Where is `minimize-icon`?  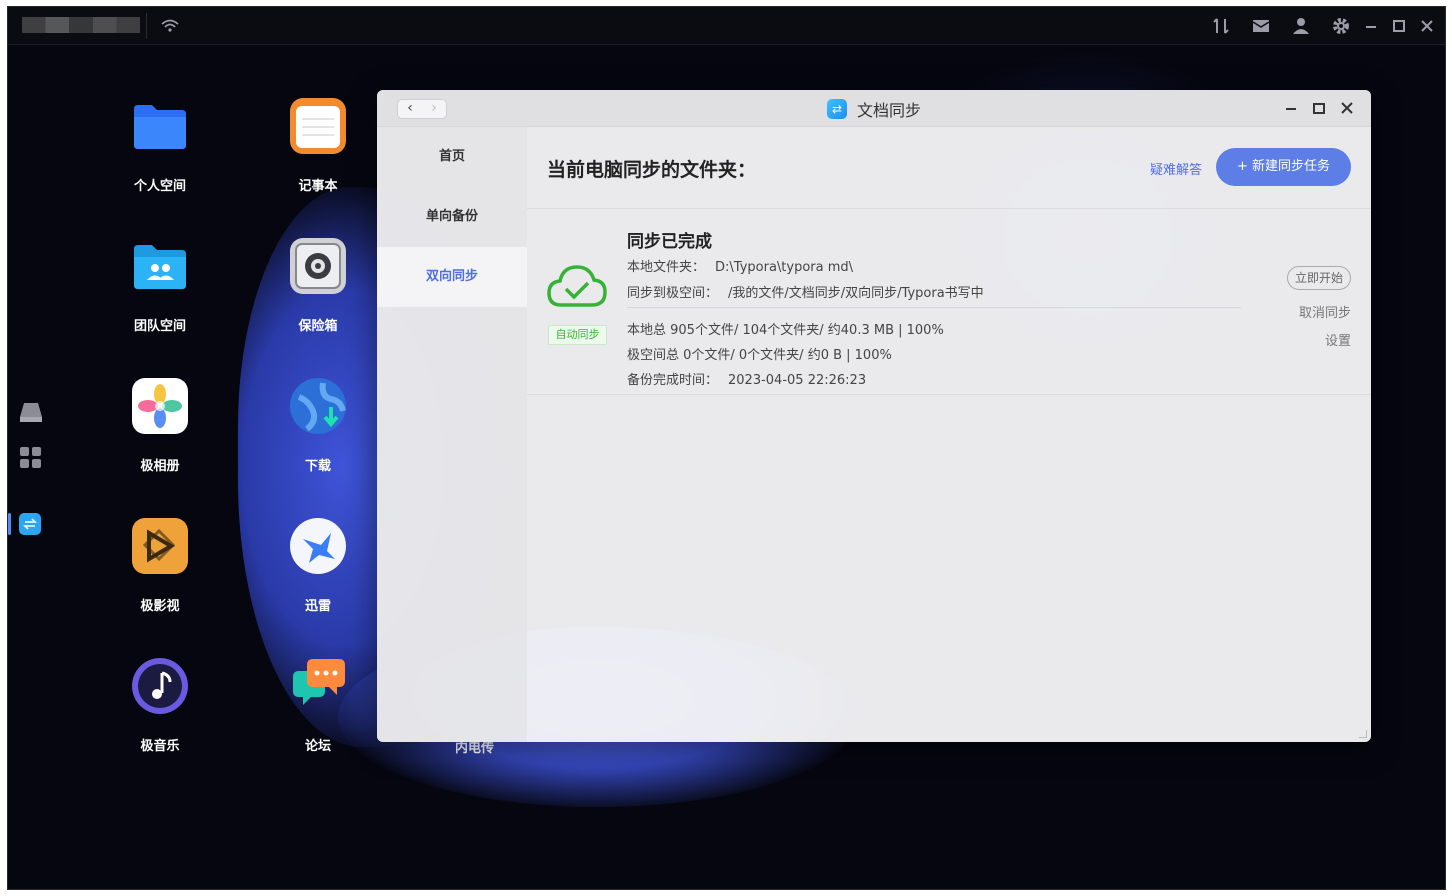
minimize-icon is located at coordinates (1371, 26).